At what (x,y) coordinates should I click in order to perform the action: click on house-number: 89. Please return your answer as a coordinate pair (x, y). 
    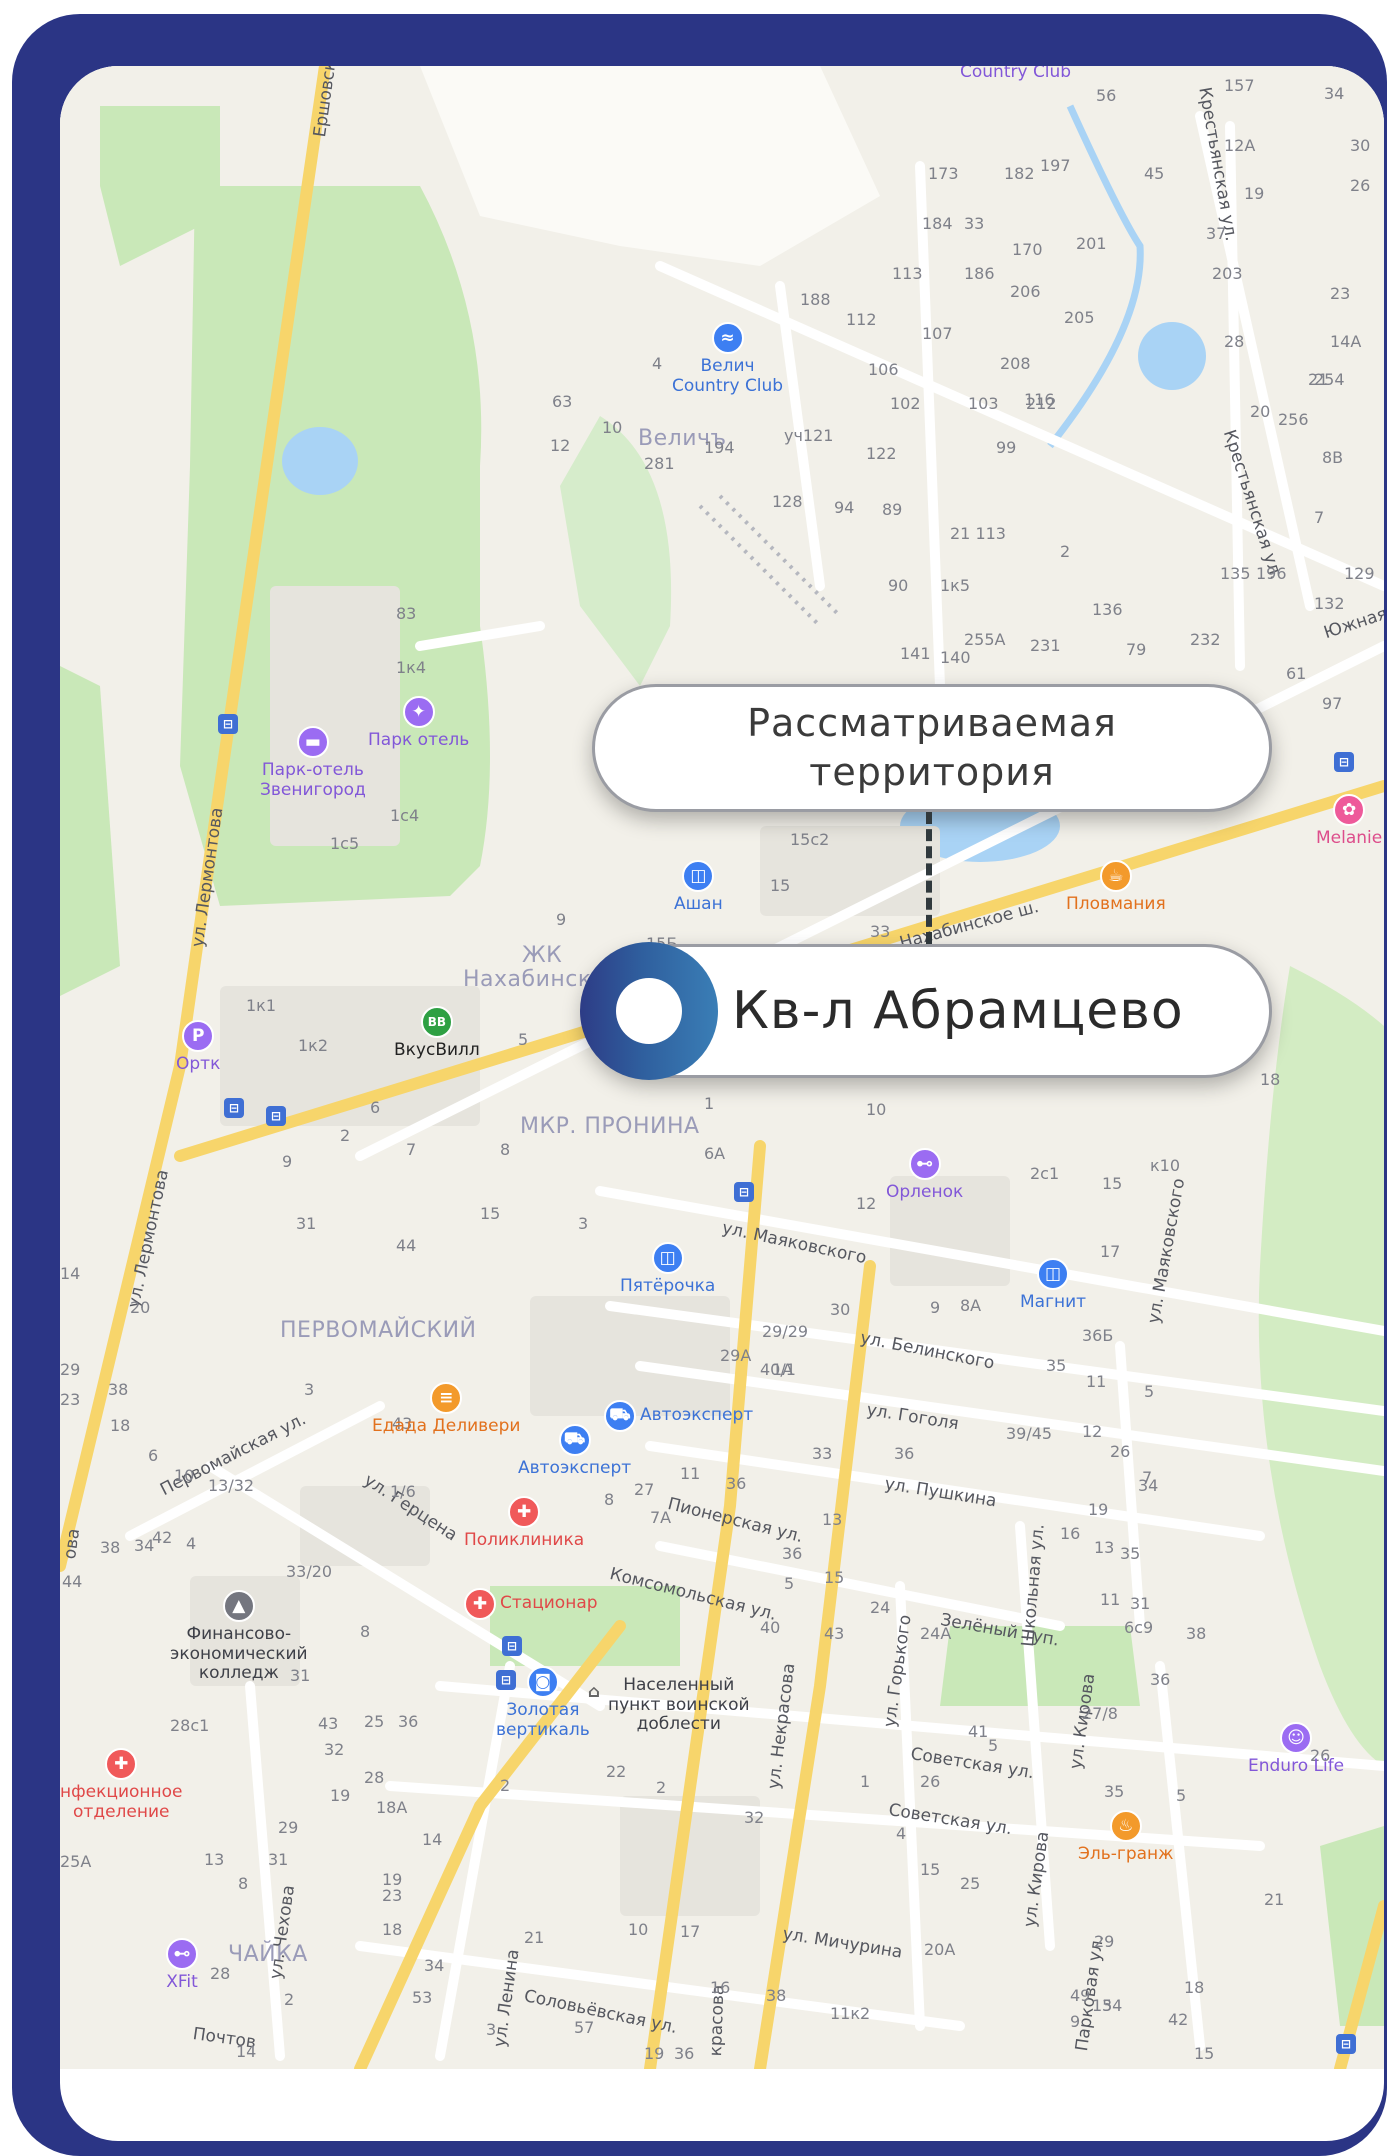
    Looking at the image, I should click on (892, 509).